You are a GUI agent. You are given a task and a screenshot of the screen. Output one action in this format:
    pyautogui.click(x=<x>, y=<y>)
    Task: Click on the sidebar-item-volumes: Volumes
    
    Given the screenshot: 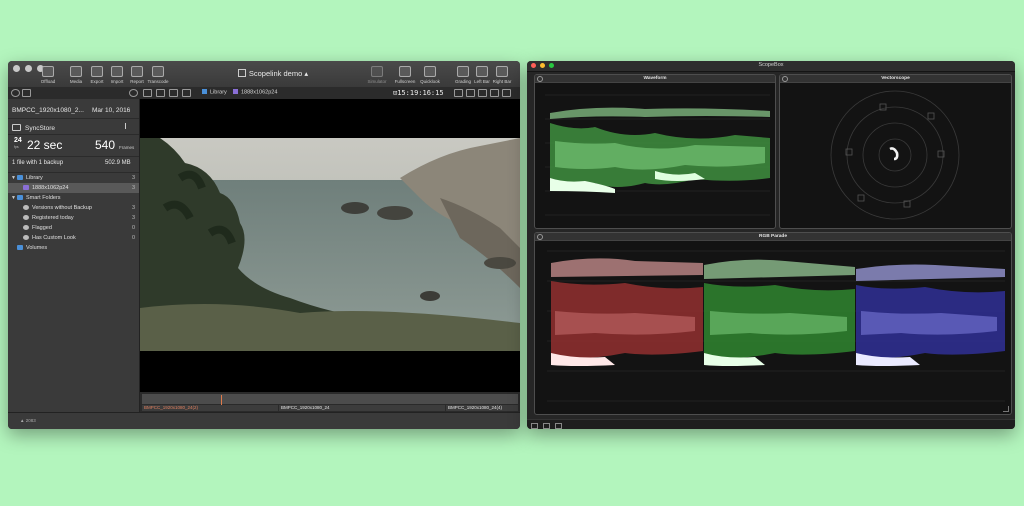 What is the action you would take?
    pyautogui.click(x=73, y=248)
    